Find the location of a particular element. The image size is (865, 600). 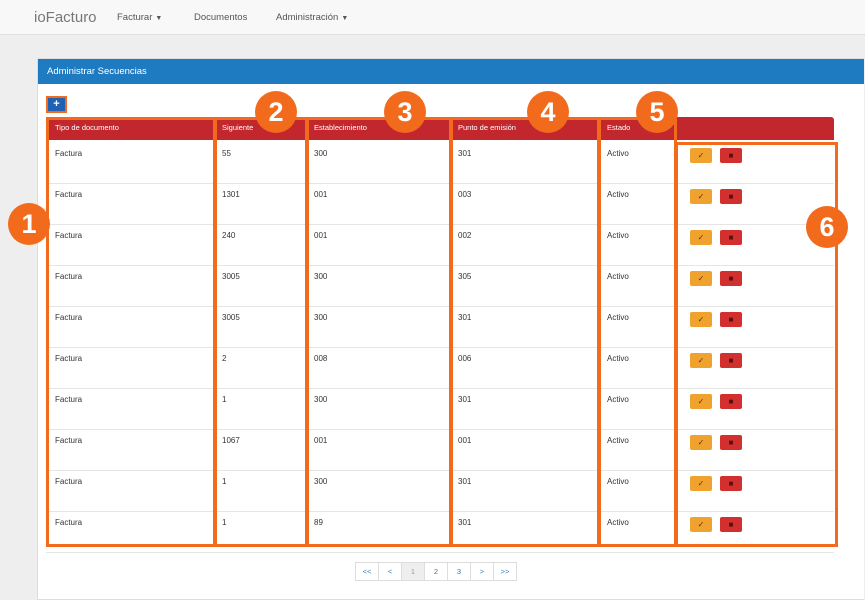

annotation-badge-5: 5 is located at coordinates (657, 112).